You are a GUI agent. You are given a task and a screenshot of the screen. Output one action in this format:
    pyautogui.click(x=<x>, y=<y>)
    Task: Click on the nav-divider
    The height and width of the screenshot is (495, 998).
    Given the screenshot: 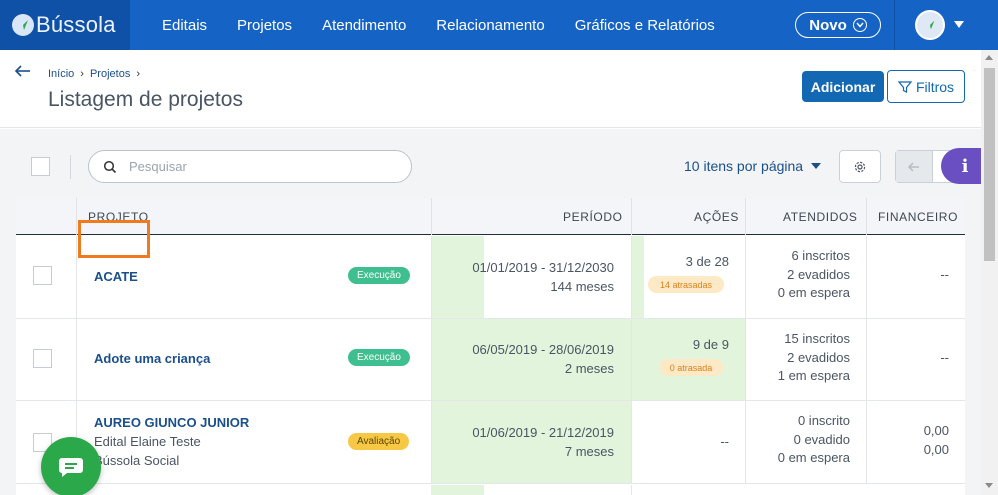 What is the action you would take?
    pyautogui.click(x=894, y=25)
    